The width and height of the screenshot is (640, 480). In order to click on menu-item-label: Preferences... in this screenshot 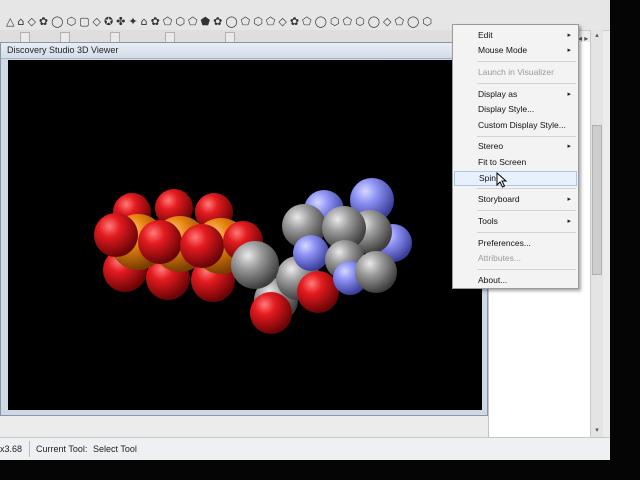, I will do `click(504, 243)`.